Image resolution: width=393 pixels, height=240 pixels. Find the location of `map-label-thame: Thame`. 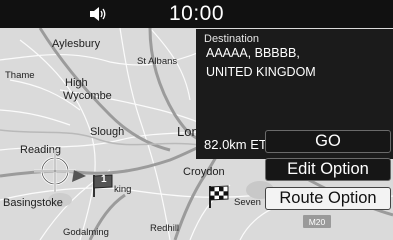

map-label-thame: Thame is located at coordinates (20, 75).